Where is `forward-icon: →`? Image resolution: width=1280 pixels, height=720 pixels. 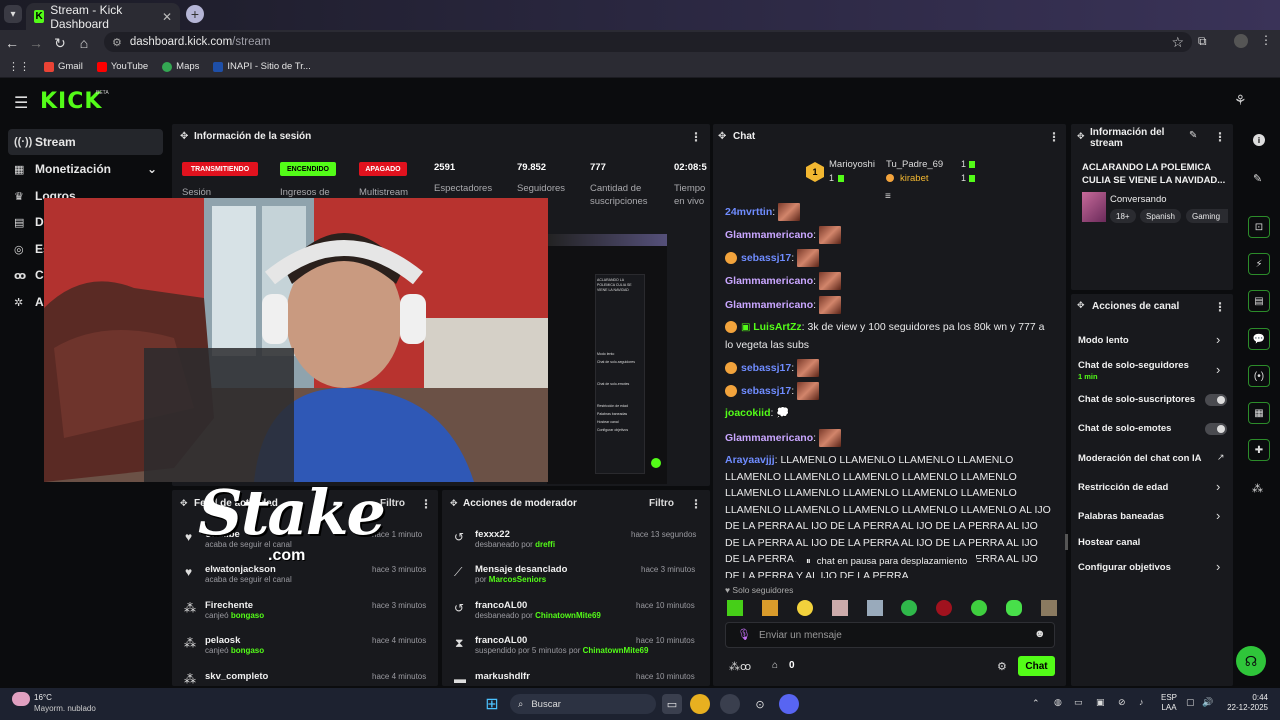 forward-icon: → is located at coordinates (36, 43).